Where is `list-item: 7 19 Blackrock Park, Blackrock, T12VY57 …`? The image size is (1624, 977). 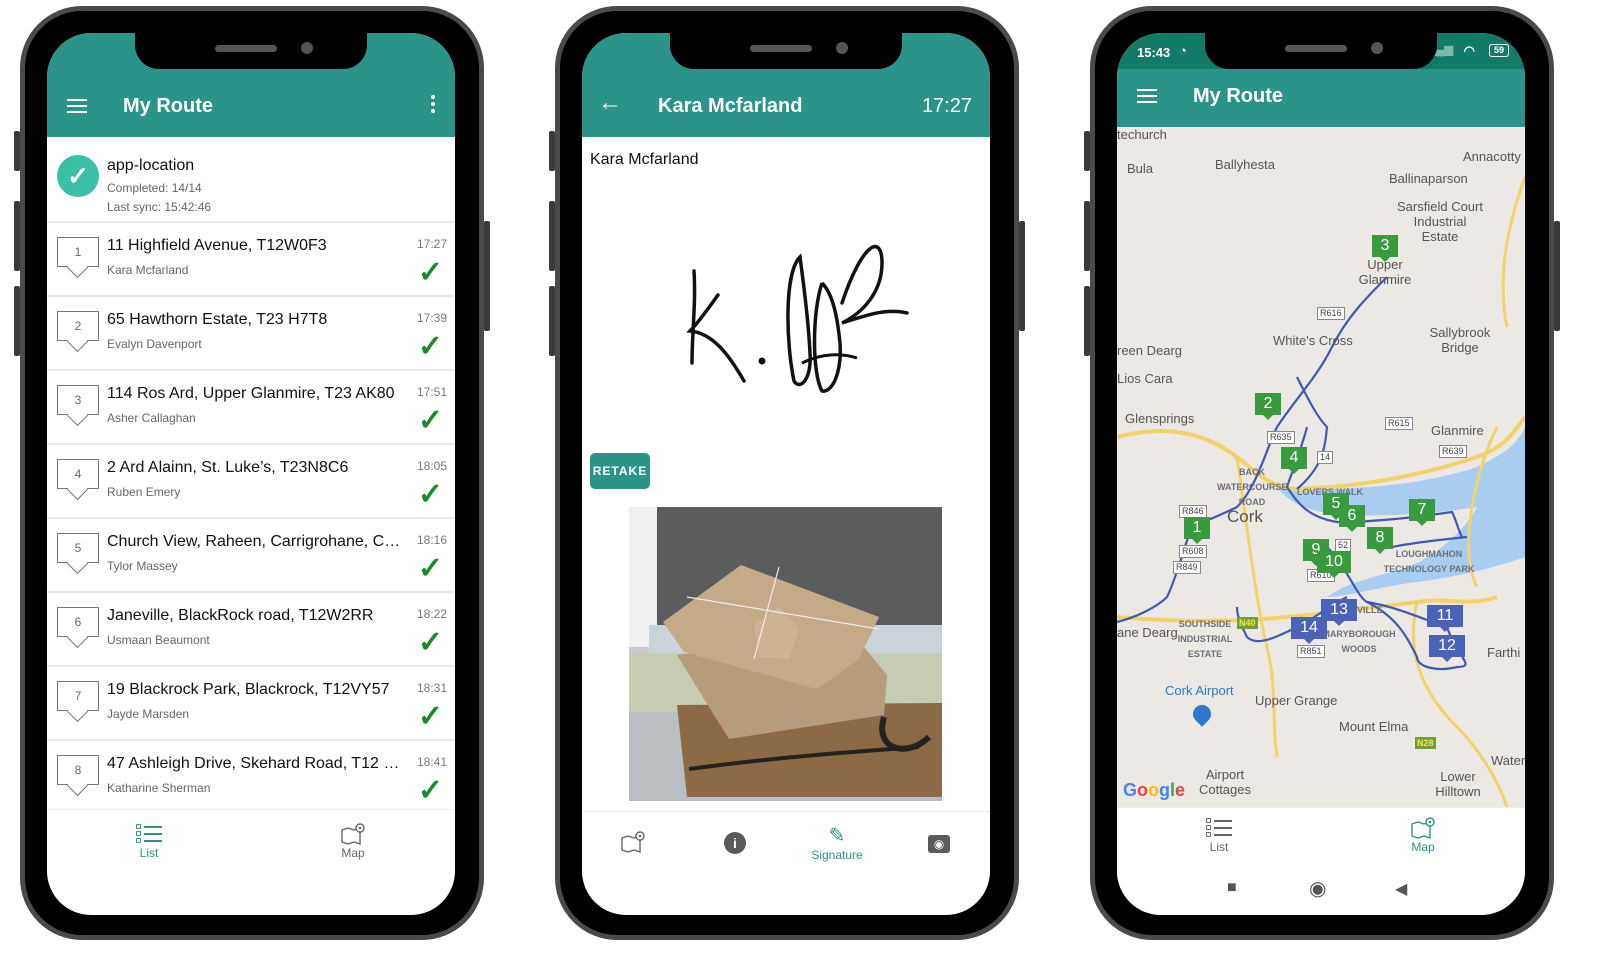 list-item: 7 19 Blackrock Park, Blackrock, T12VY57 … is located at coordinates (251, 704).